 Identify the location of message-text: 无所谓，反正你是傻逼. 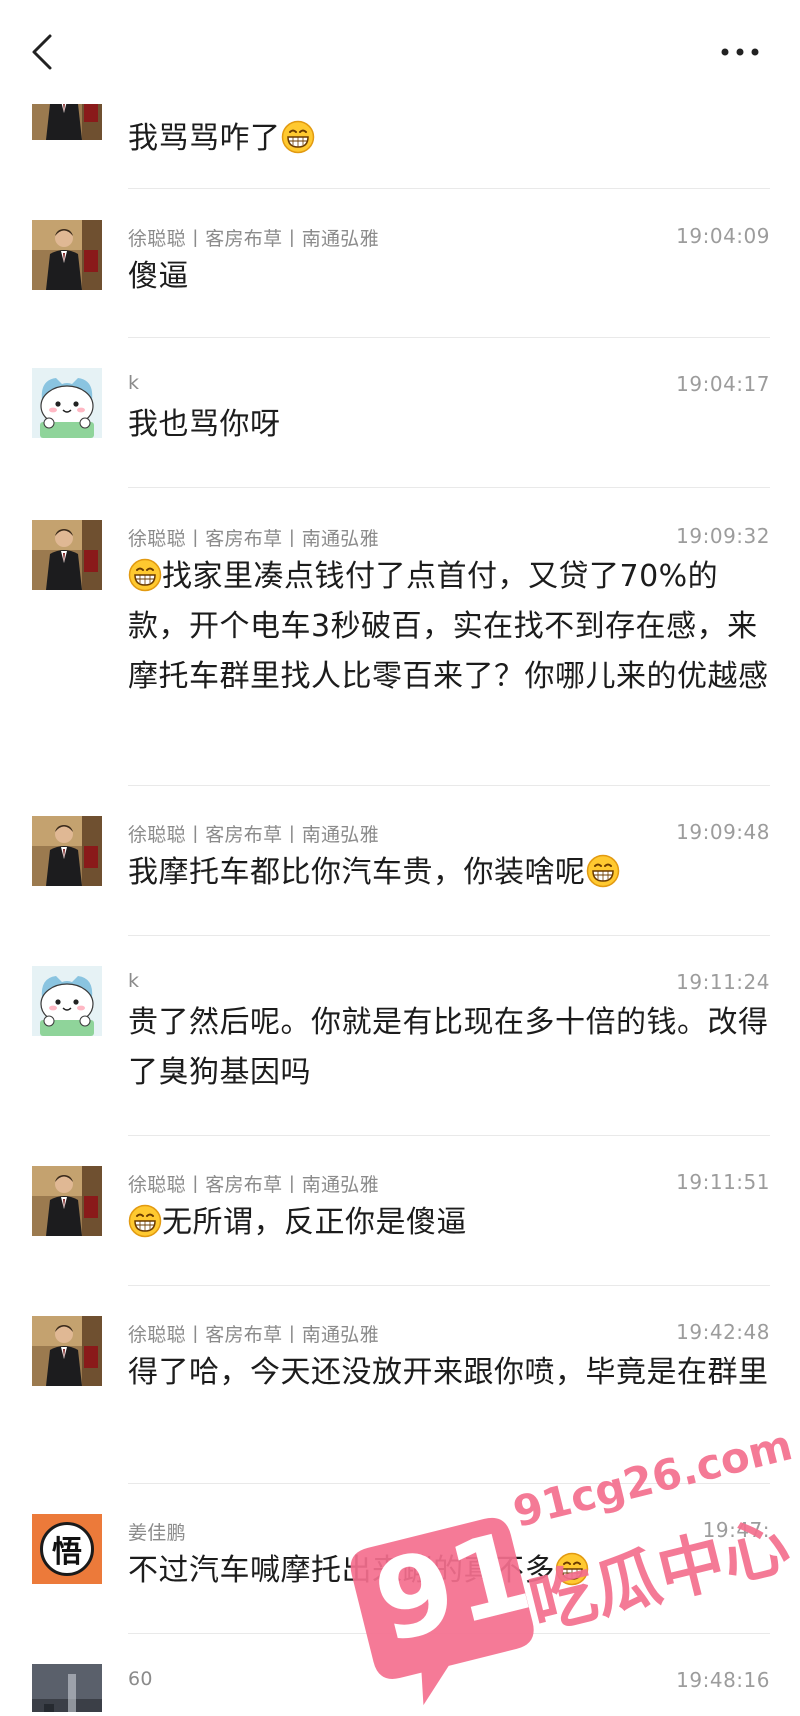
(453, 1223).